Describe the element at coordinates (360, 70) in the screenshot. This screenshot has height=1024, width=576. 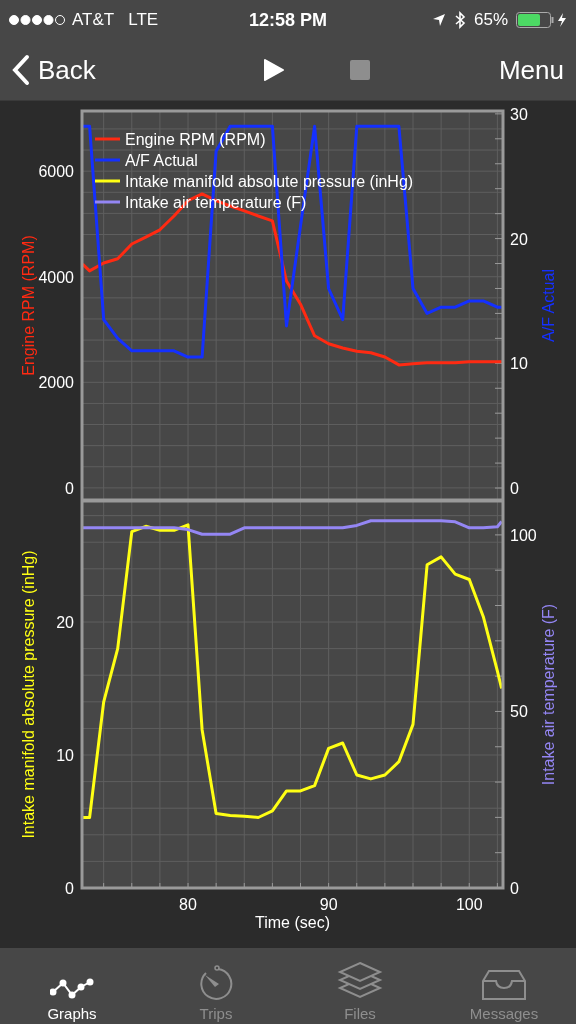
I see `stop-icon` at that location.